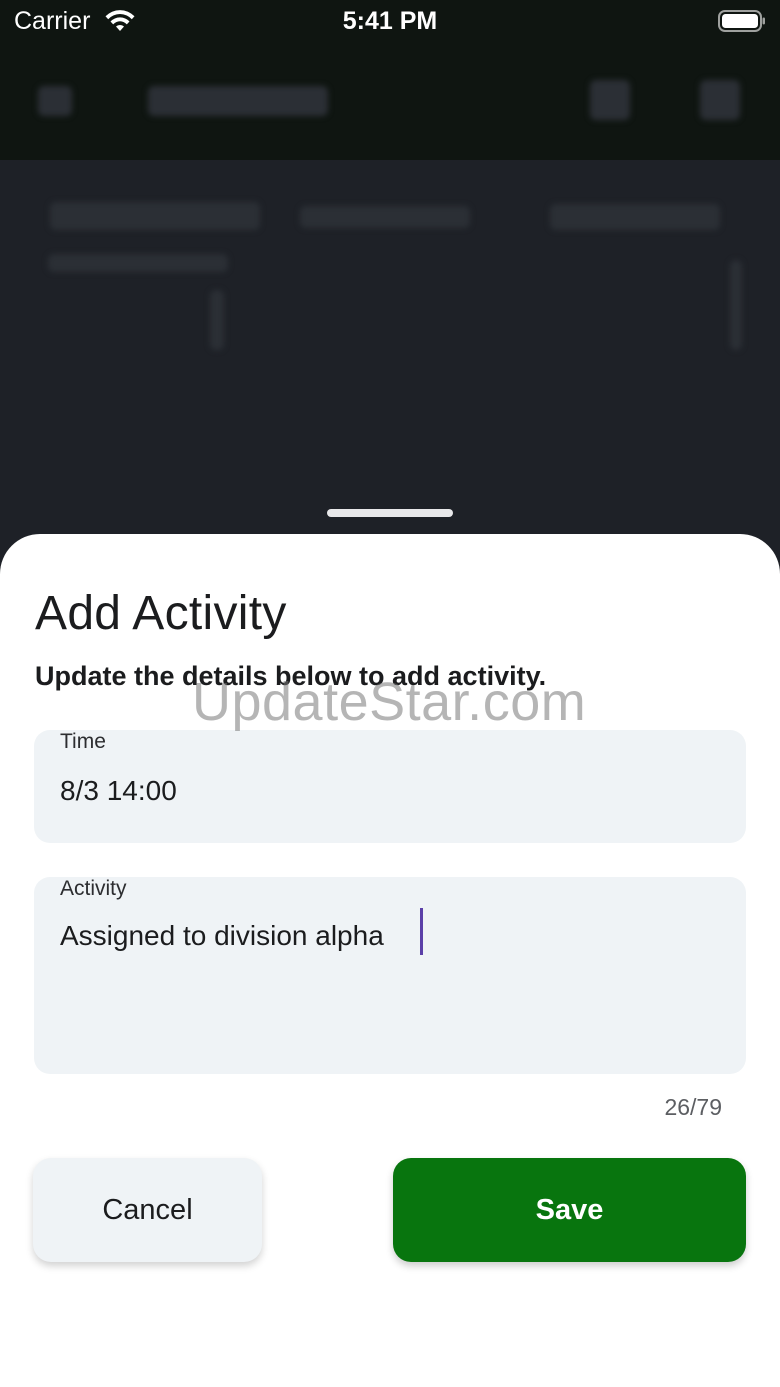 The width and height of the screenshot is (780, 1387). I want to click on sheet-drag-handle, so click(390, 513).